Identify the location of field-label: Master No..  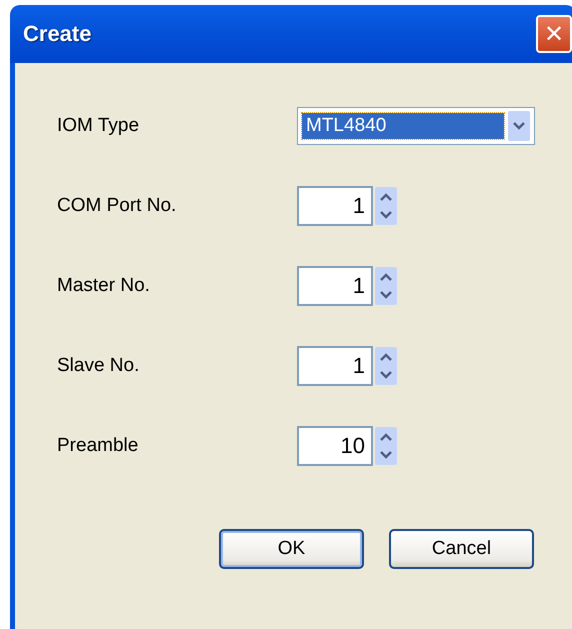
(104, 286).